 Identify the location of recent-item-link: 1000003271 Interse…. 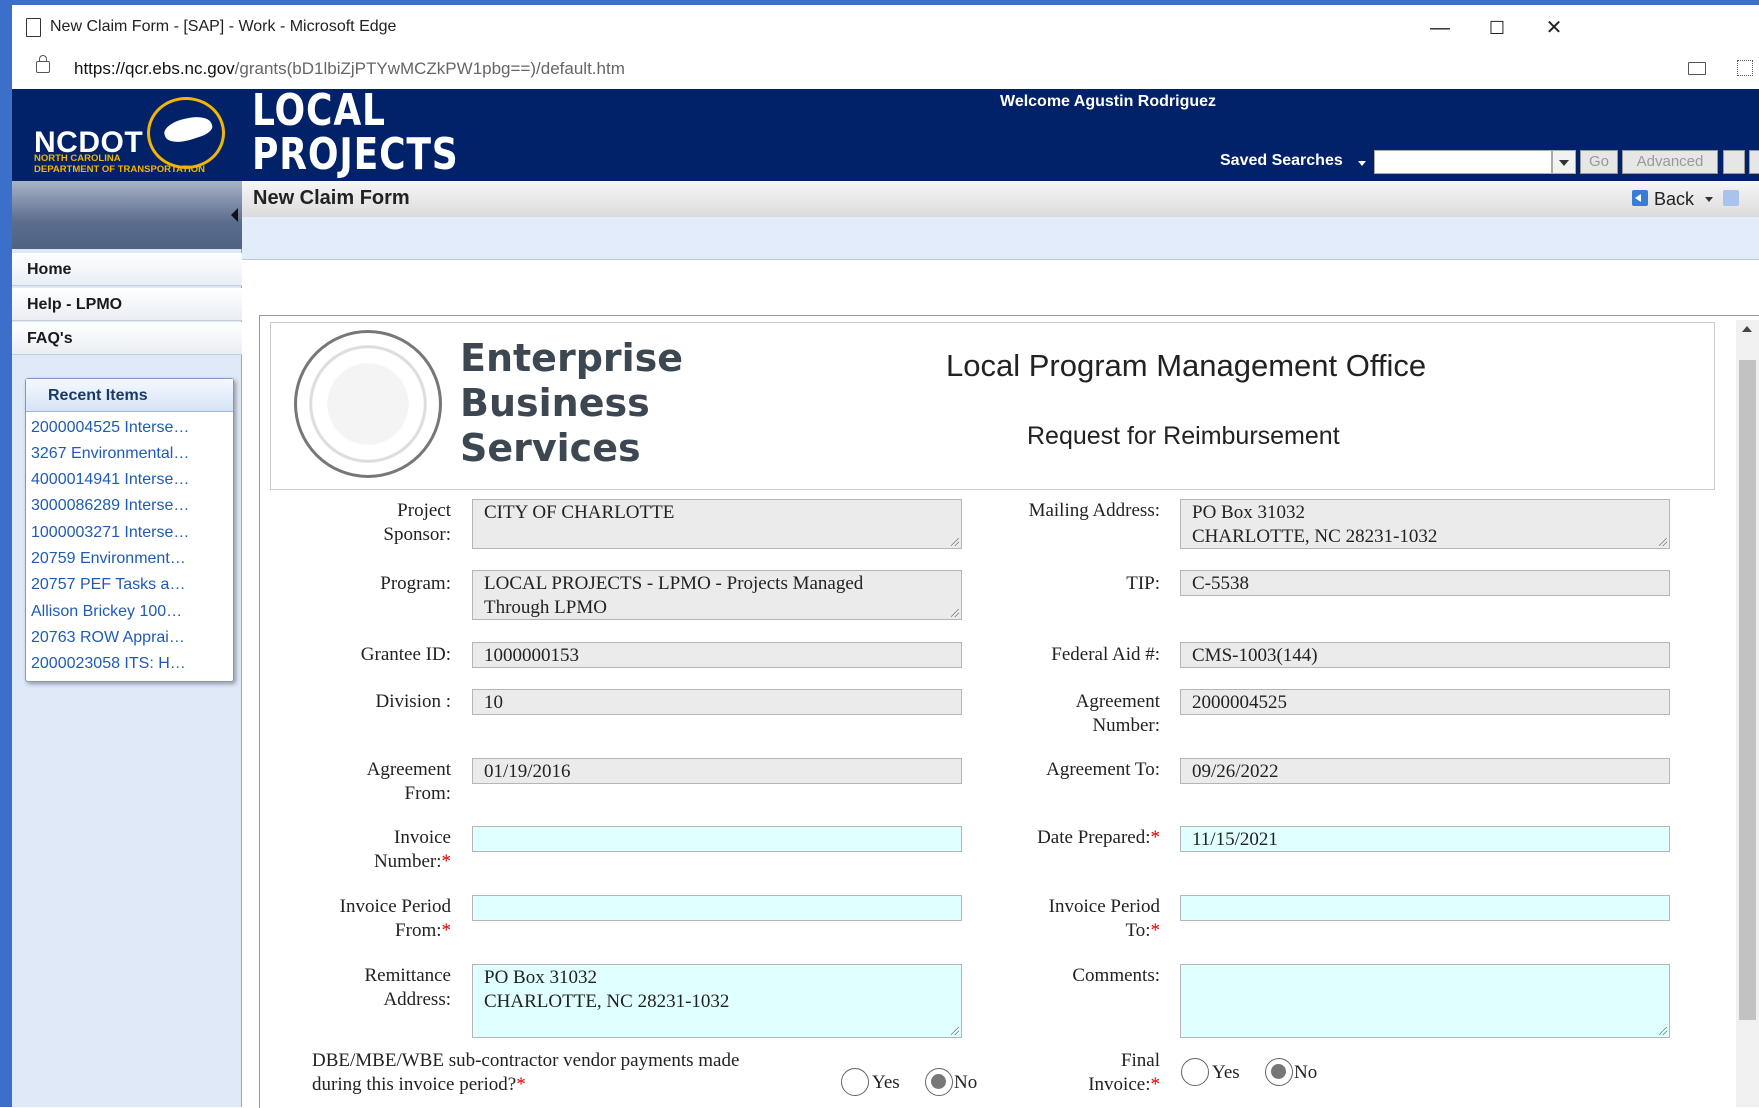
(110, 533).